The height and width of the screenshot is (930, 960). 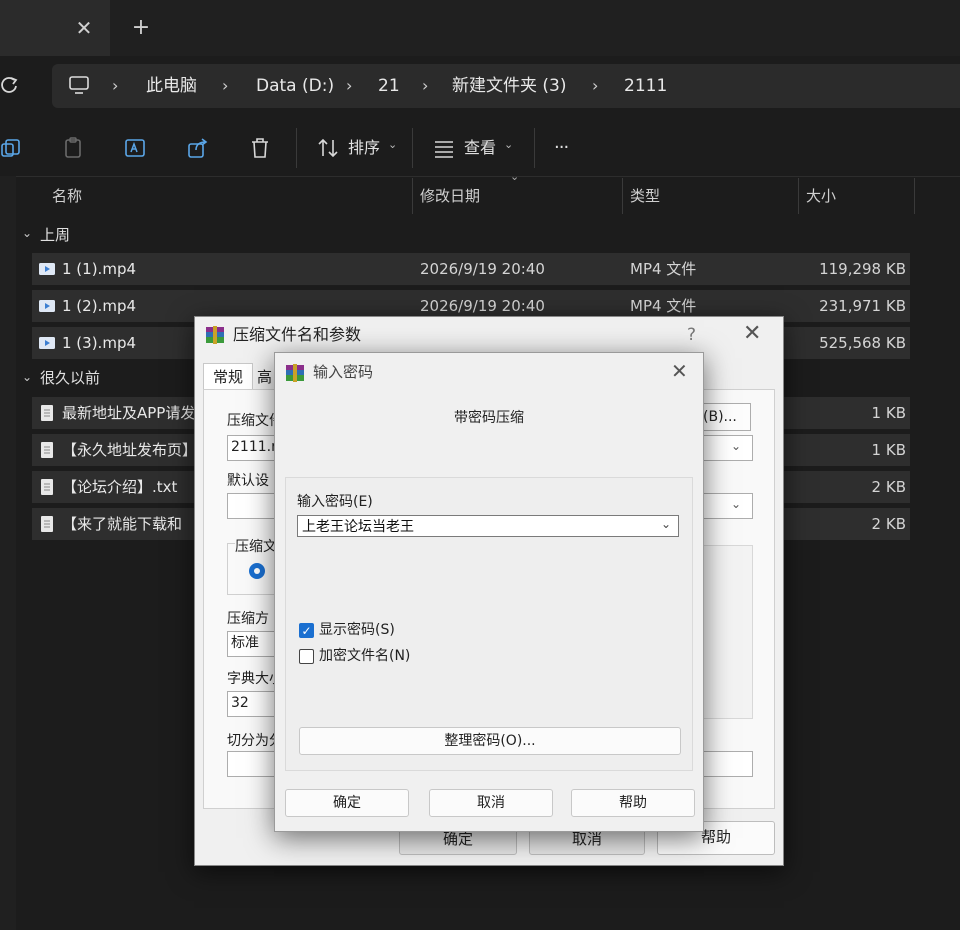 What do you see at coordinates (488, 526) in the screenshot?
I see `password-input: 上老王论坛当老王` at bounding box center [488, 526].